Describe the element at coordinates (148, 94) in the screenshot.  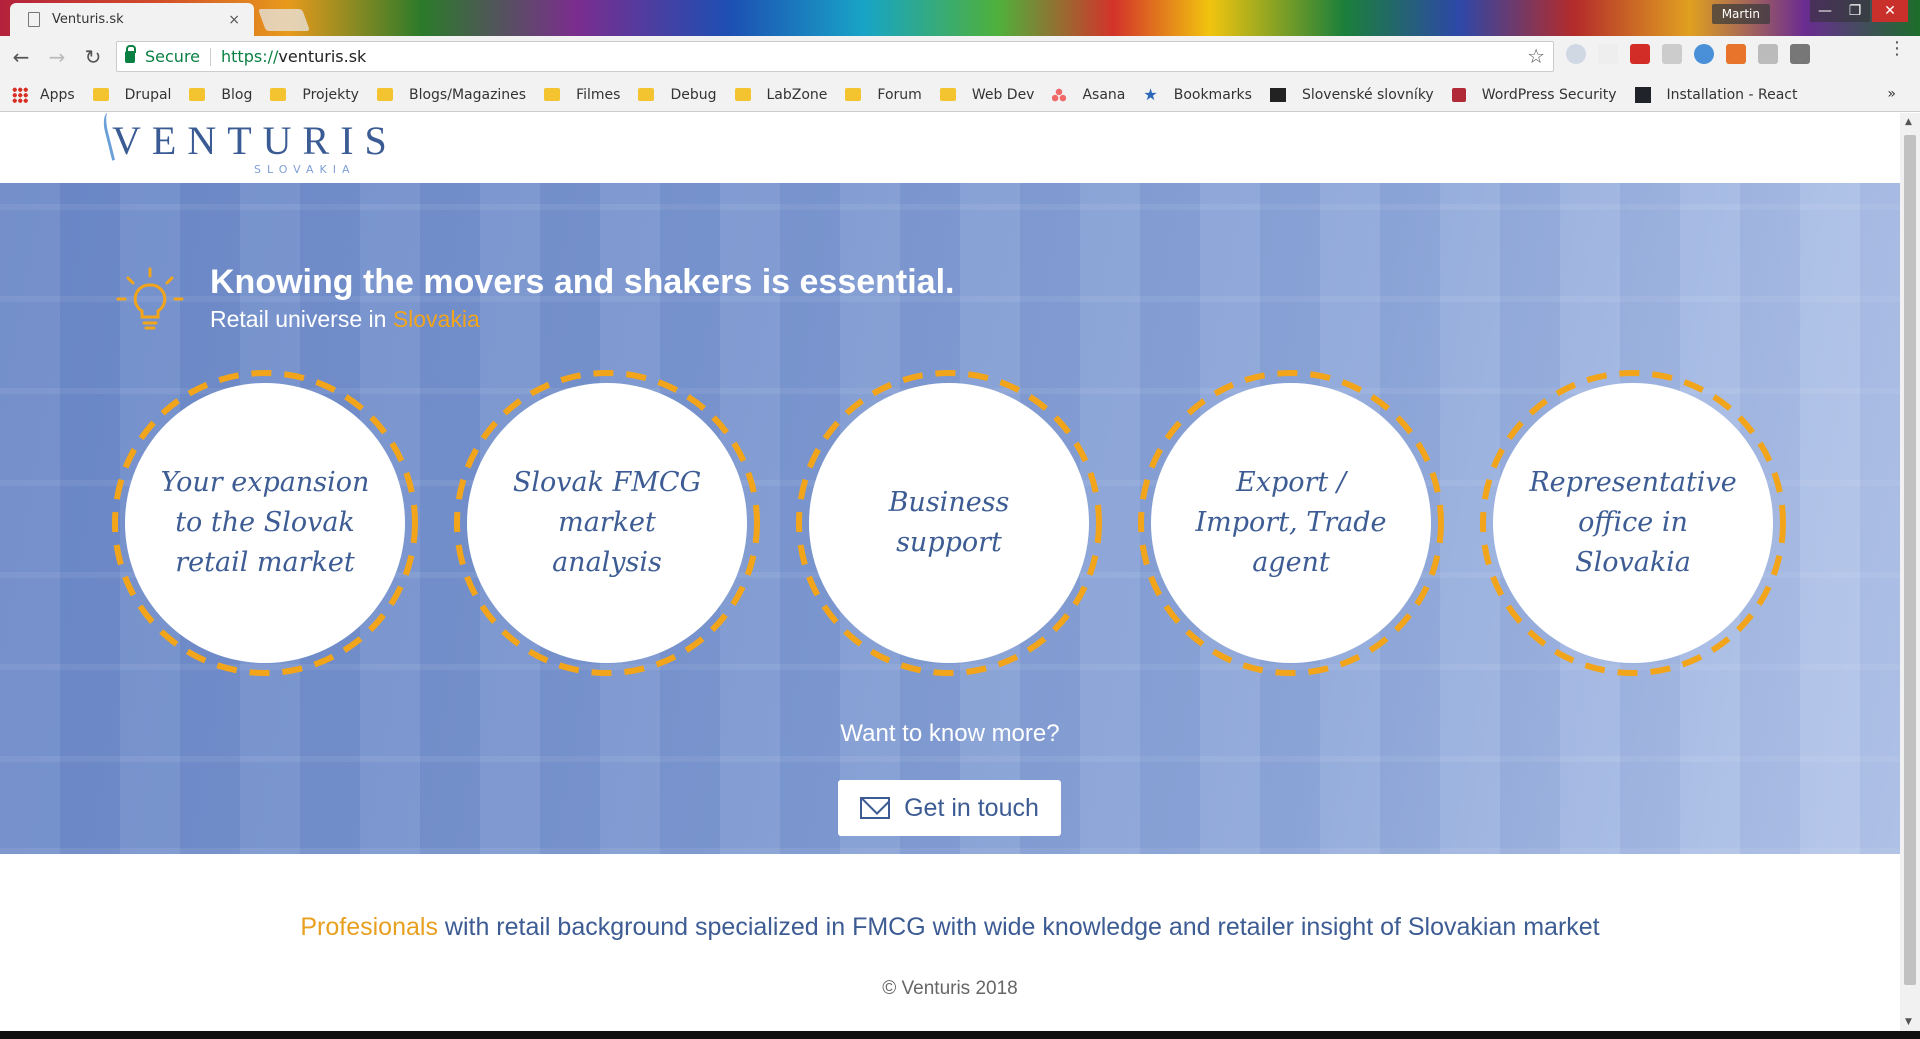
I see `bookmark-label: Drupal` at that location.